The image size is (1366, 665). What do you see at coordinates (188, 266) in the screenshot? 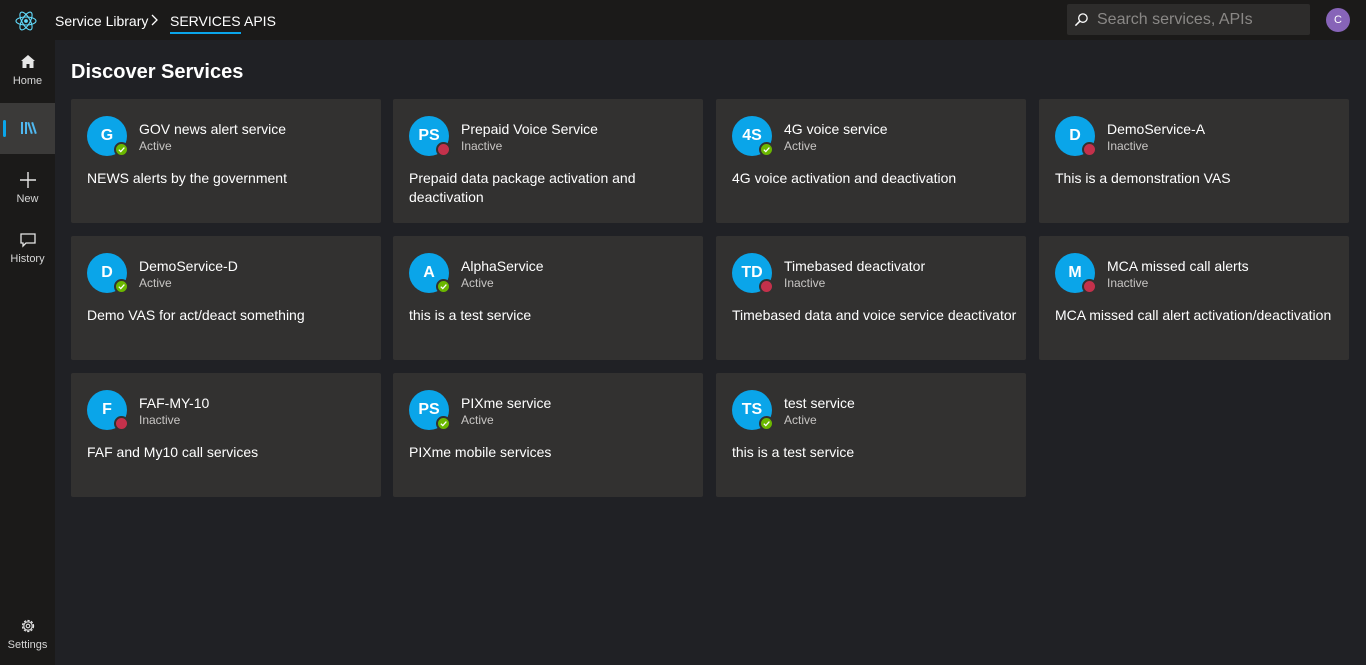
I see `service-name: DemoService-D` at bounding box center [188, 266].